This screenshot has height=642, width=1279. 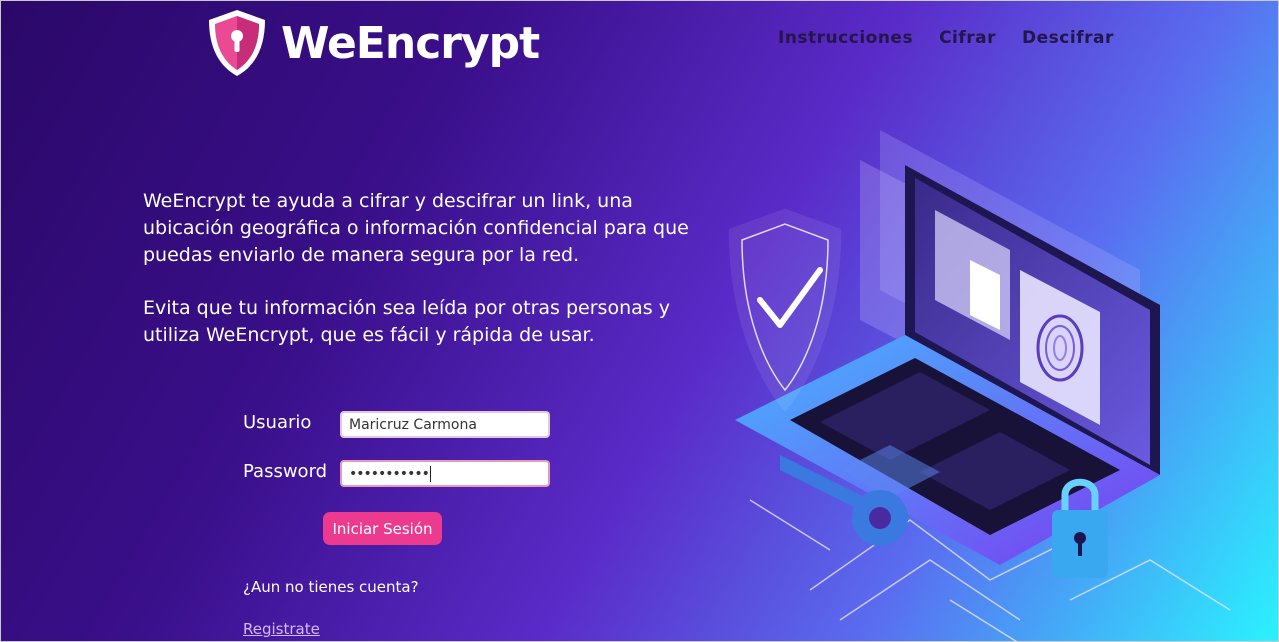 I want to click on register-link: Registrate, so click(x=281, y=629).